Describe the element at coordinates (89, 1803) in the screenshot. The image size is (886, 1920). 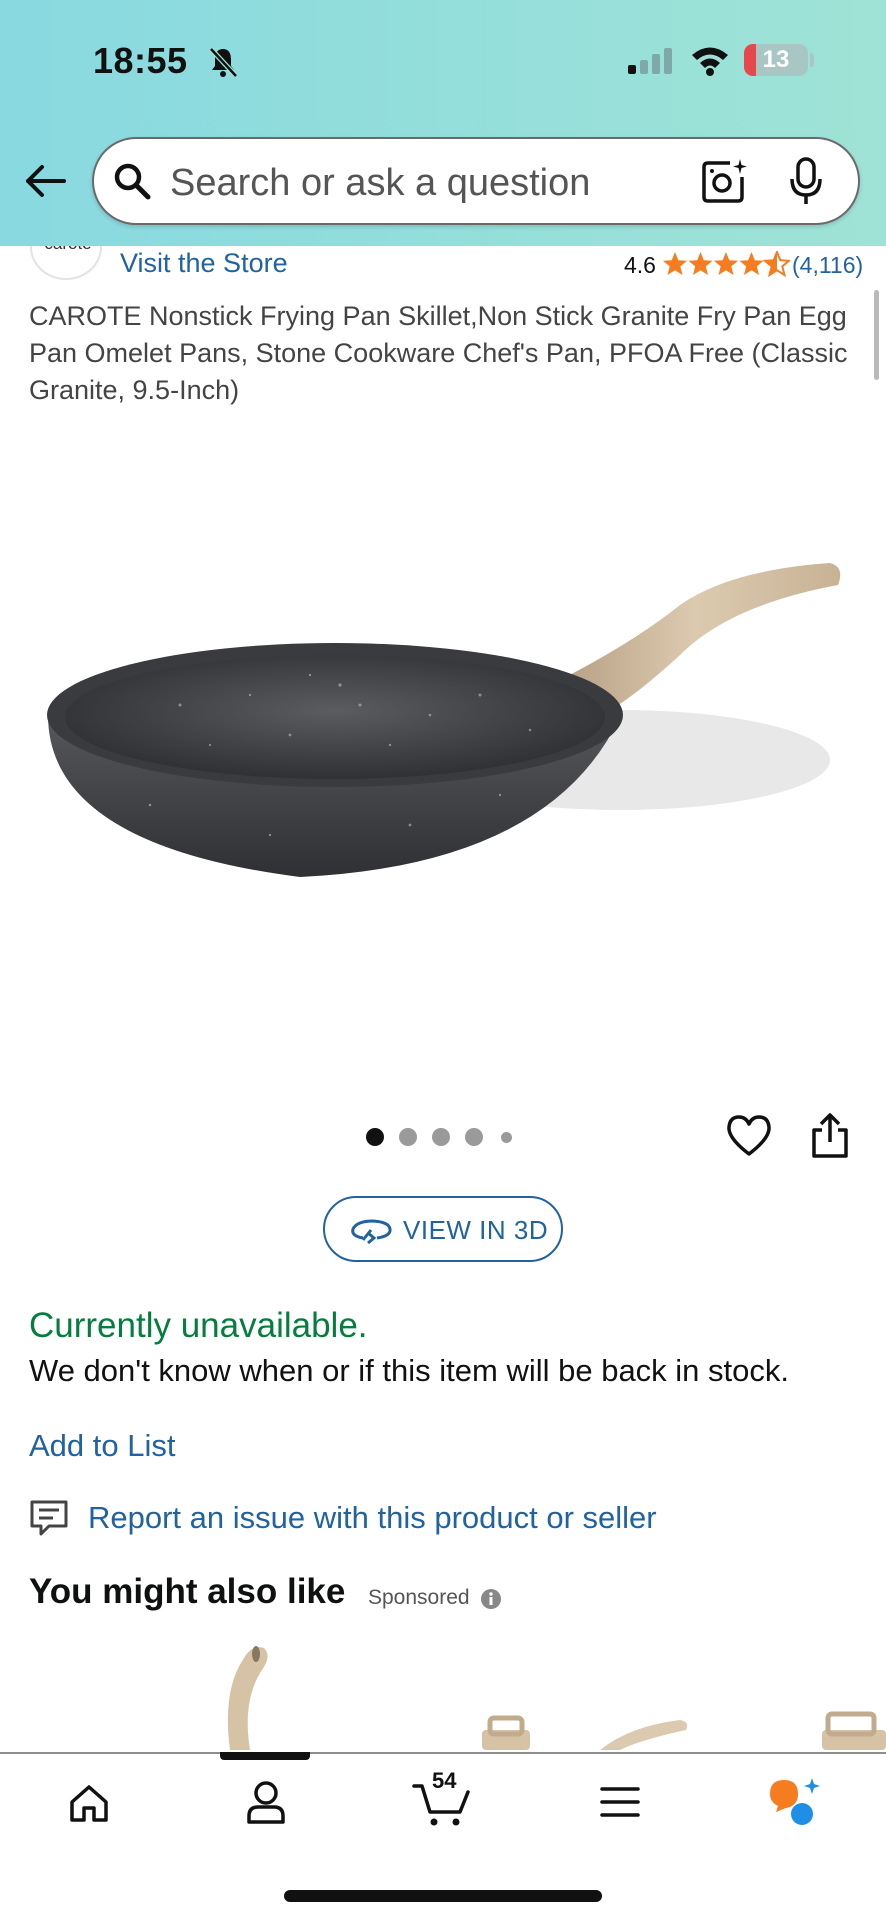
I see `home-icon` at that location.